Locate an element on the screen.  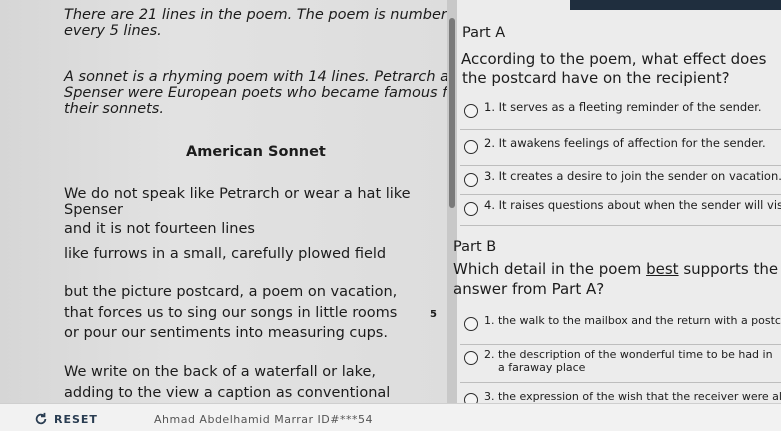
line-number-label: 5 is located at coordinates (433, 314).